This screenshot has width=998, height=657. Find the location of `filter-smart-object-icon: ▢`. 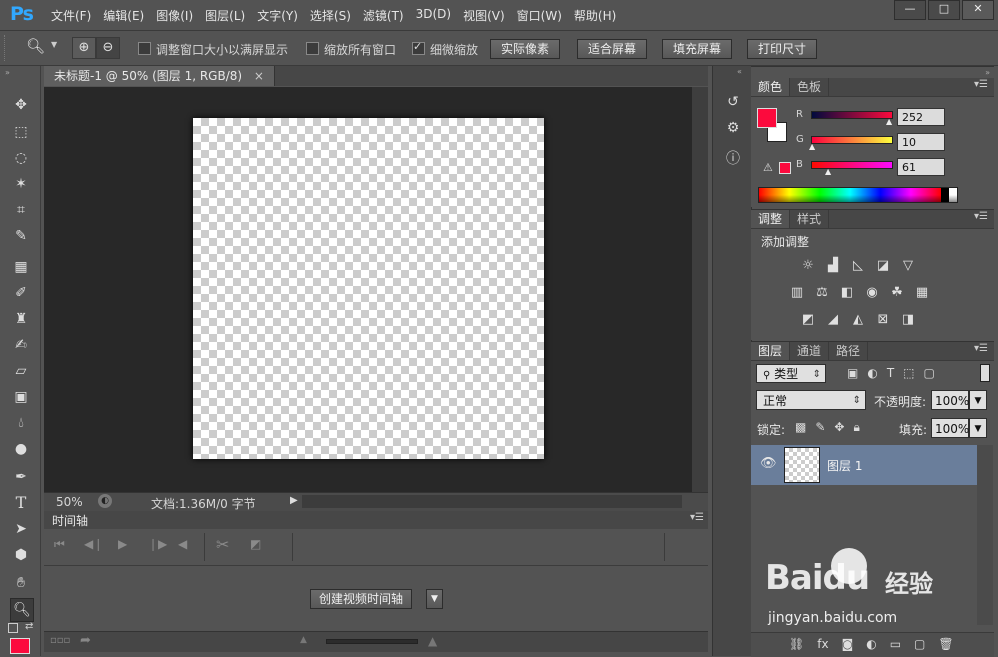

filter-smart-object-icon: ▢ is located at coordinates (929, 373).